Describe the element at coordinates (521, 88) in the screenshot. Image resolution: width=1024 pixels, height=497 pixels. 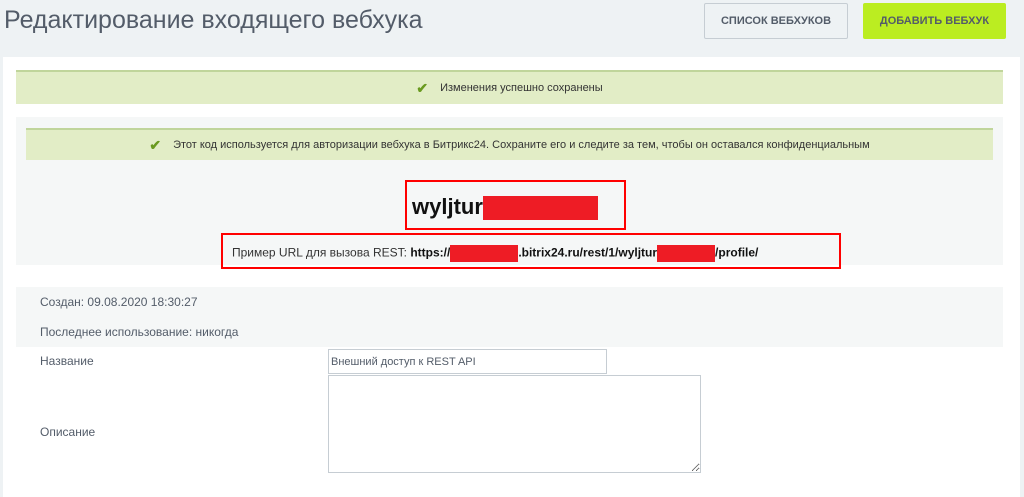
I see `success-text: Изменения успешно сохранены` at that location.